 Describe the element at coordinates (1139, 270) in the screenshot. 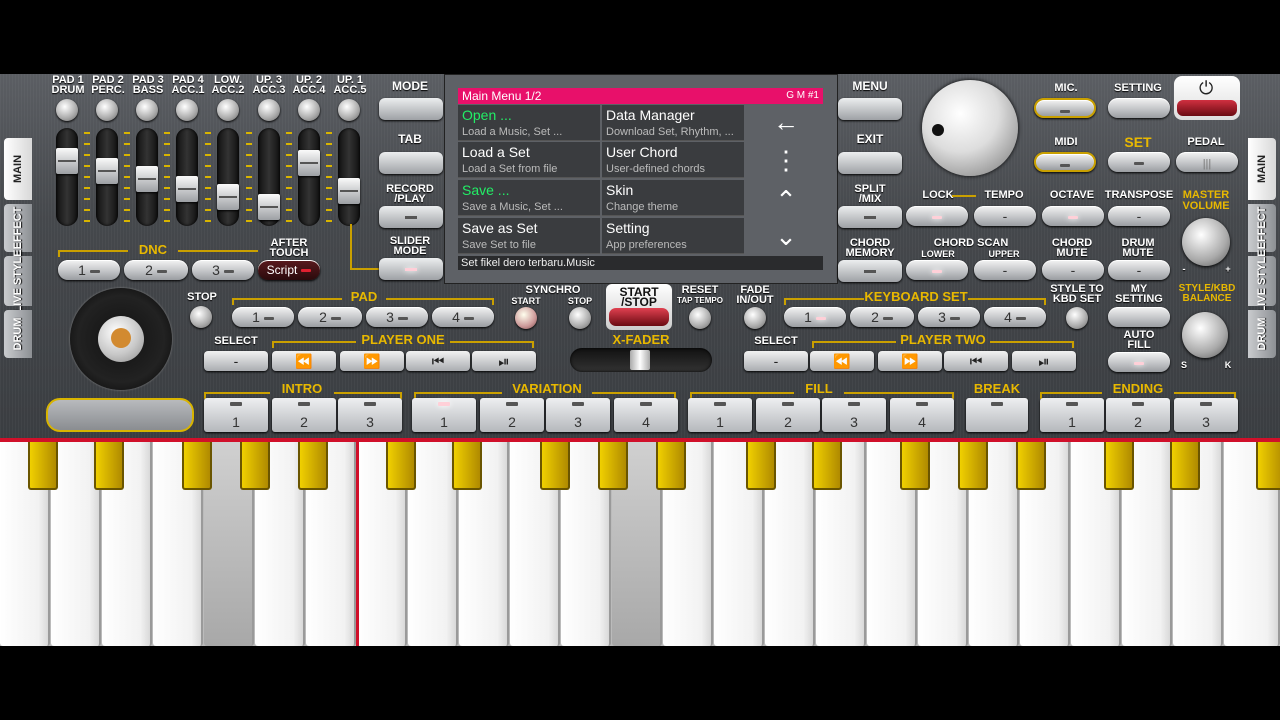

I see `drum-mute-button: -` at that location.